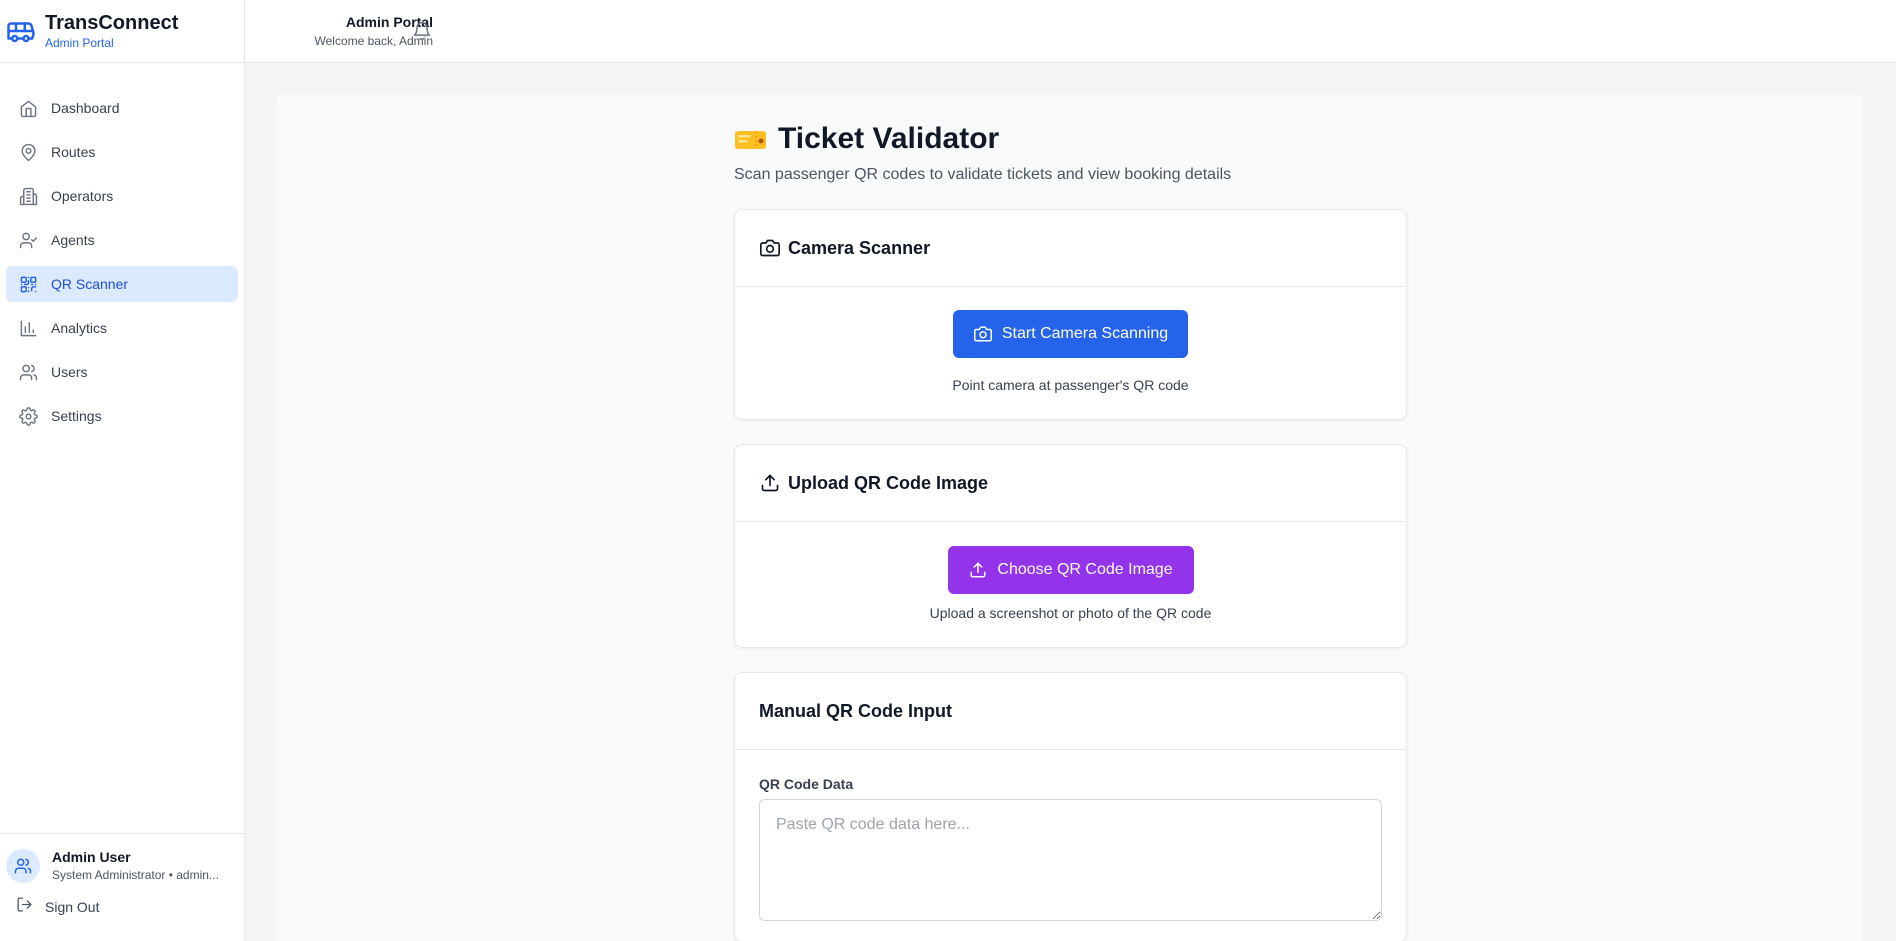  I want to click on page-header: Ticket Validator, so click(1070, 139).